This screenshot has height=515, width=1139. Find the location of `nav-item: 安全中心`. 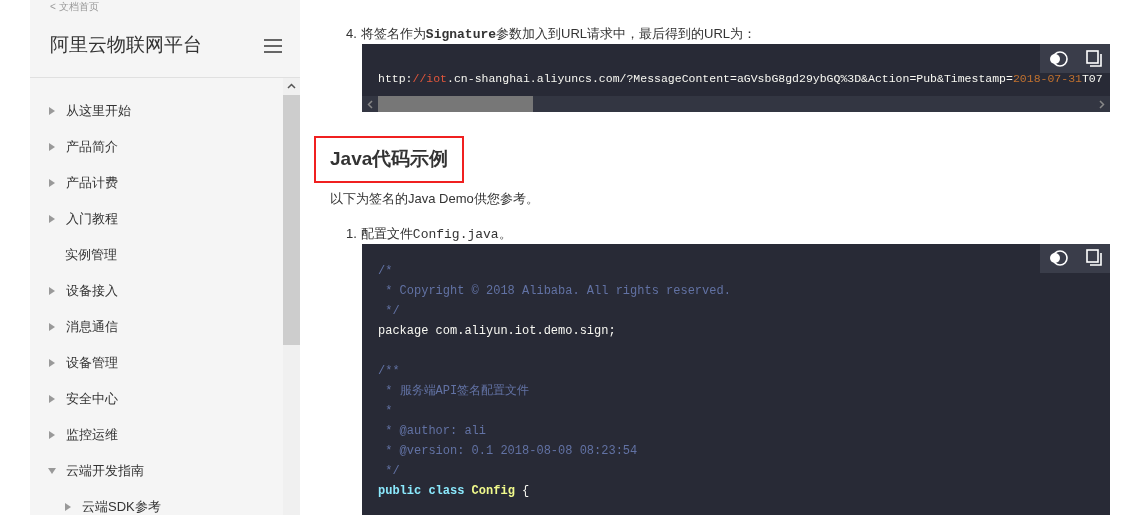

nav-item: 安全中心 is located at coordinates (92, 399).